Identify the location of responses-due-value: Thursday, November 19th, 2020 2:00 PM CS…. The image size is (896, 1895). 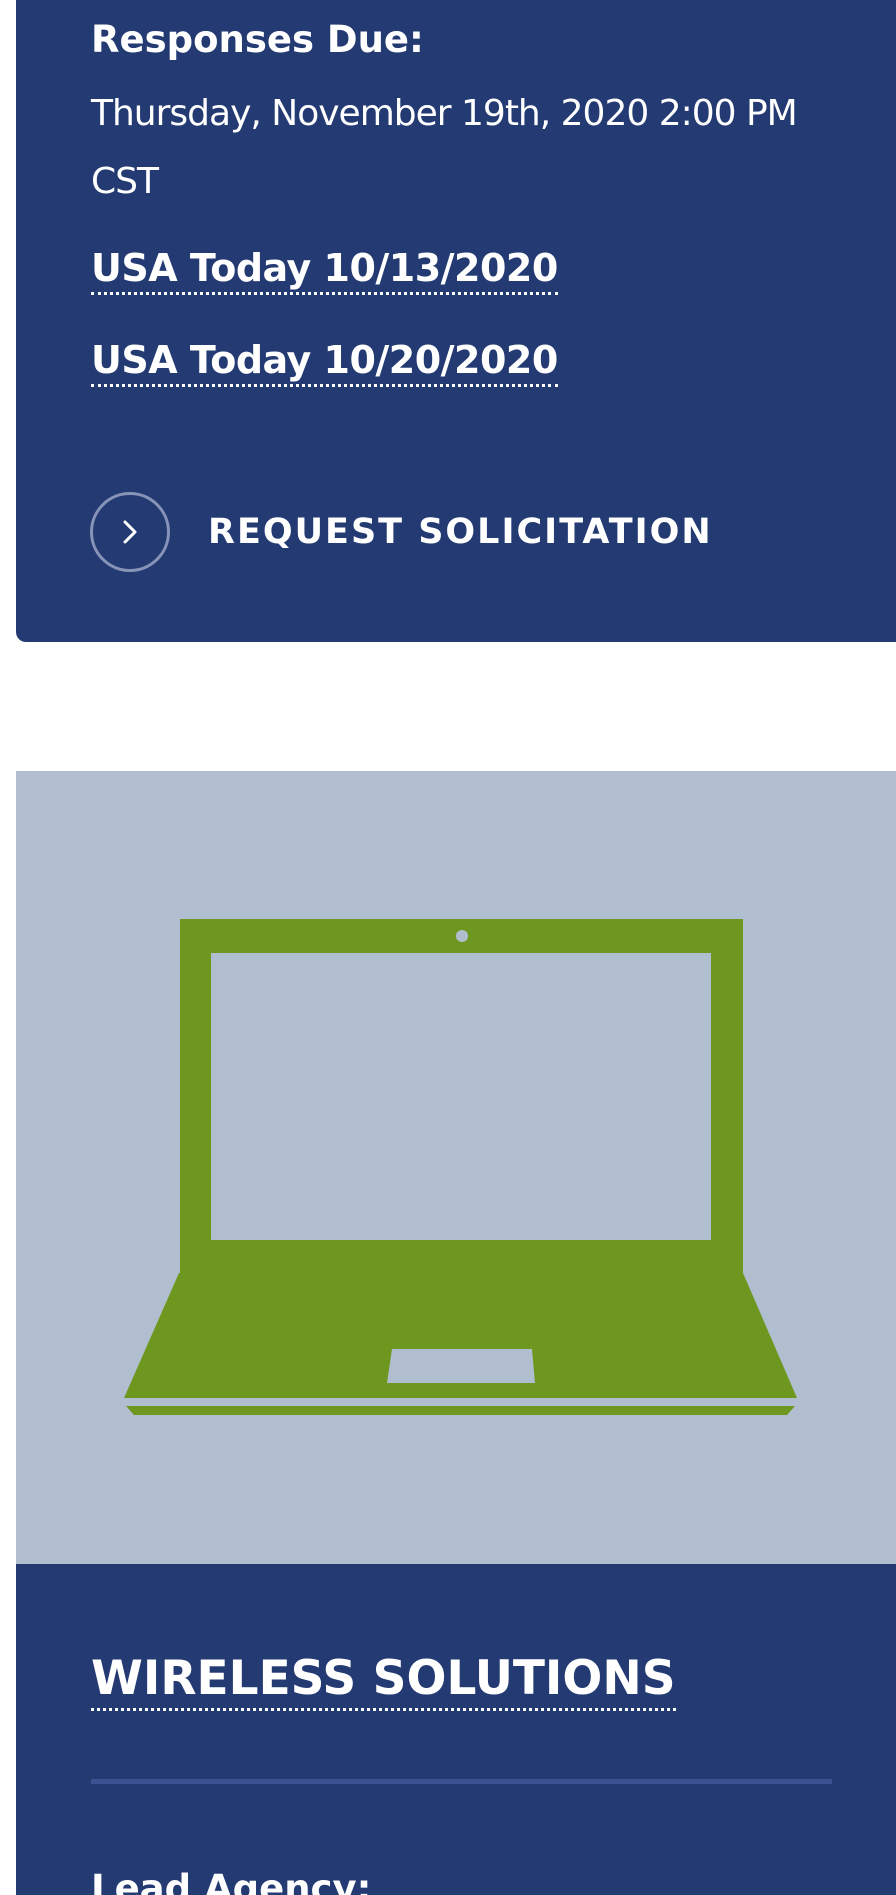
(444, 147).